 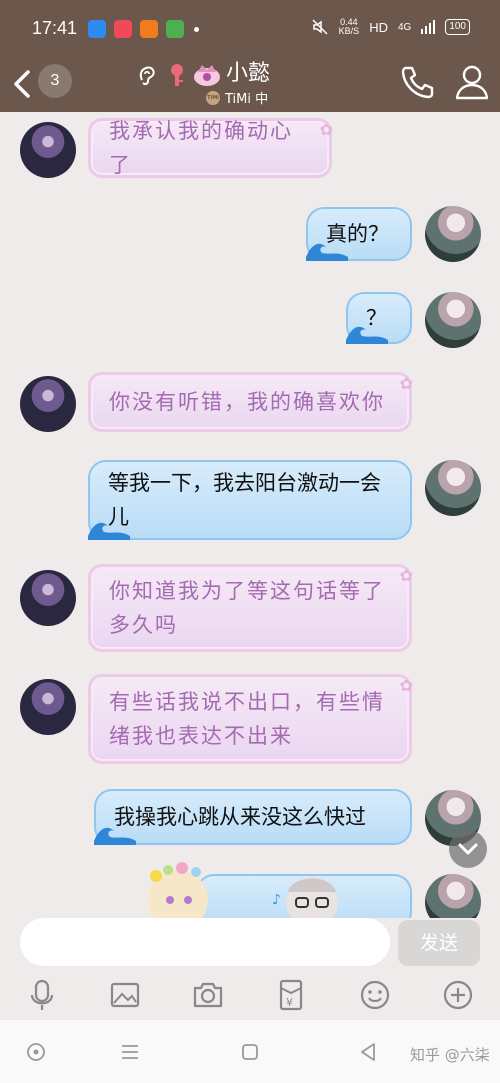 I want to click on message-bubble-sent: 等我一下，我去阳台激动一会儿, so click(x=250, y=500).